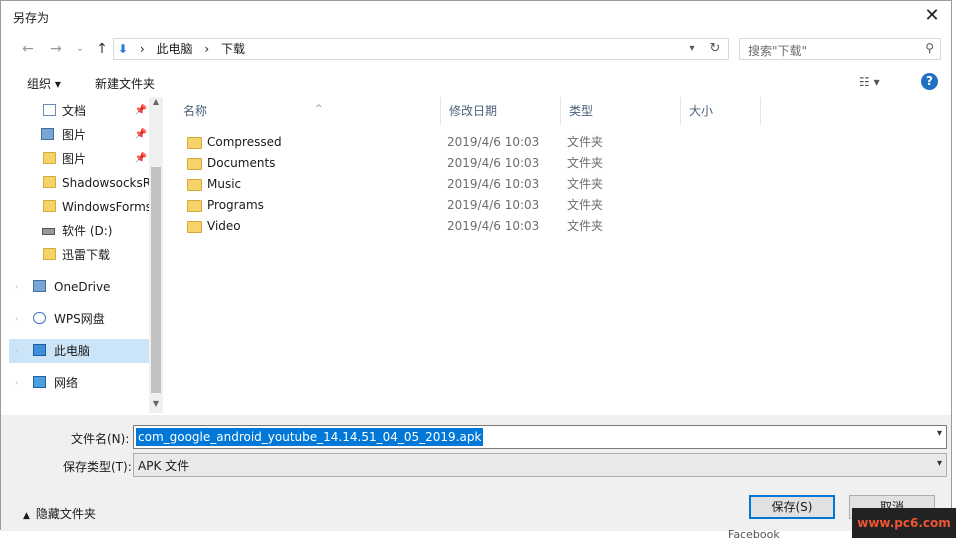  I want to click on sidebar-item-label: OneDrive, so click(82, 287).